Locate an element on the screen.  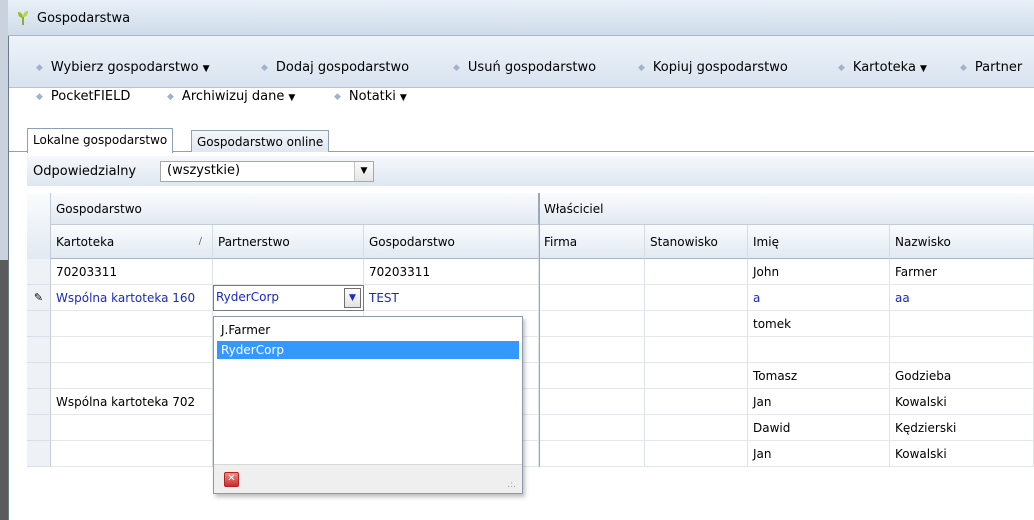
toolbar-item-label: Archiwizuj dane is located at coordinates (233, 96).